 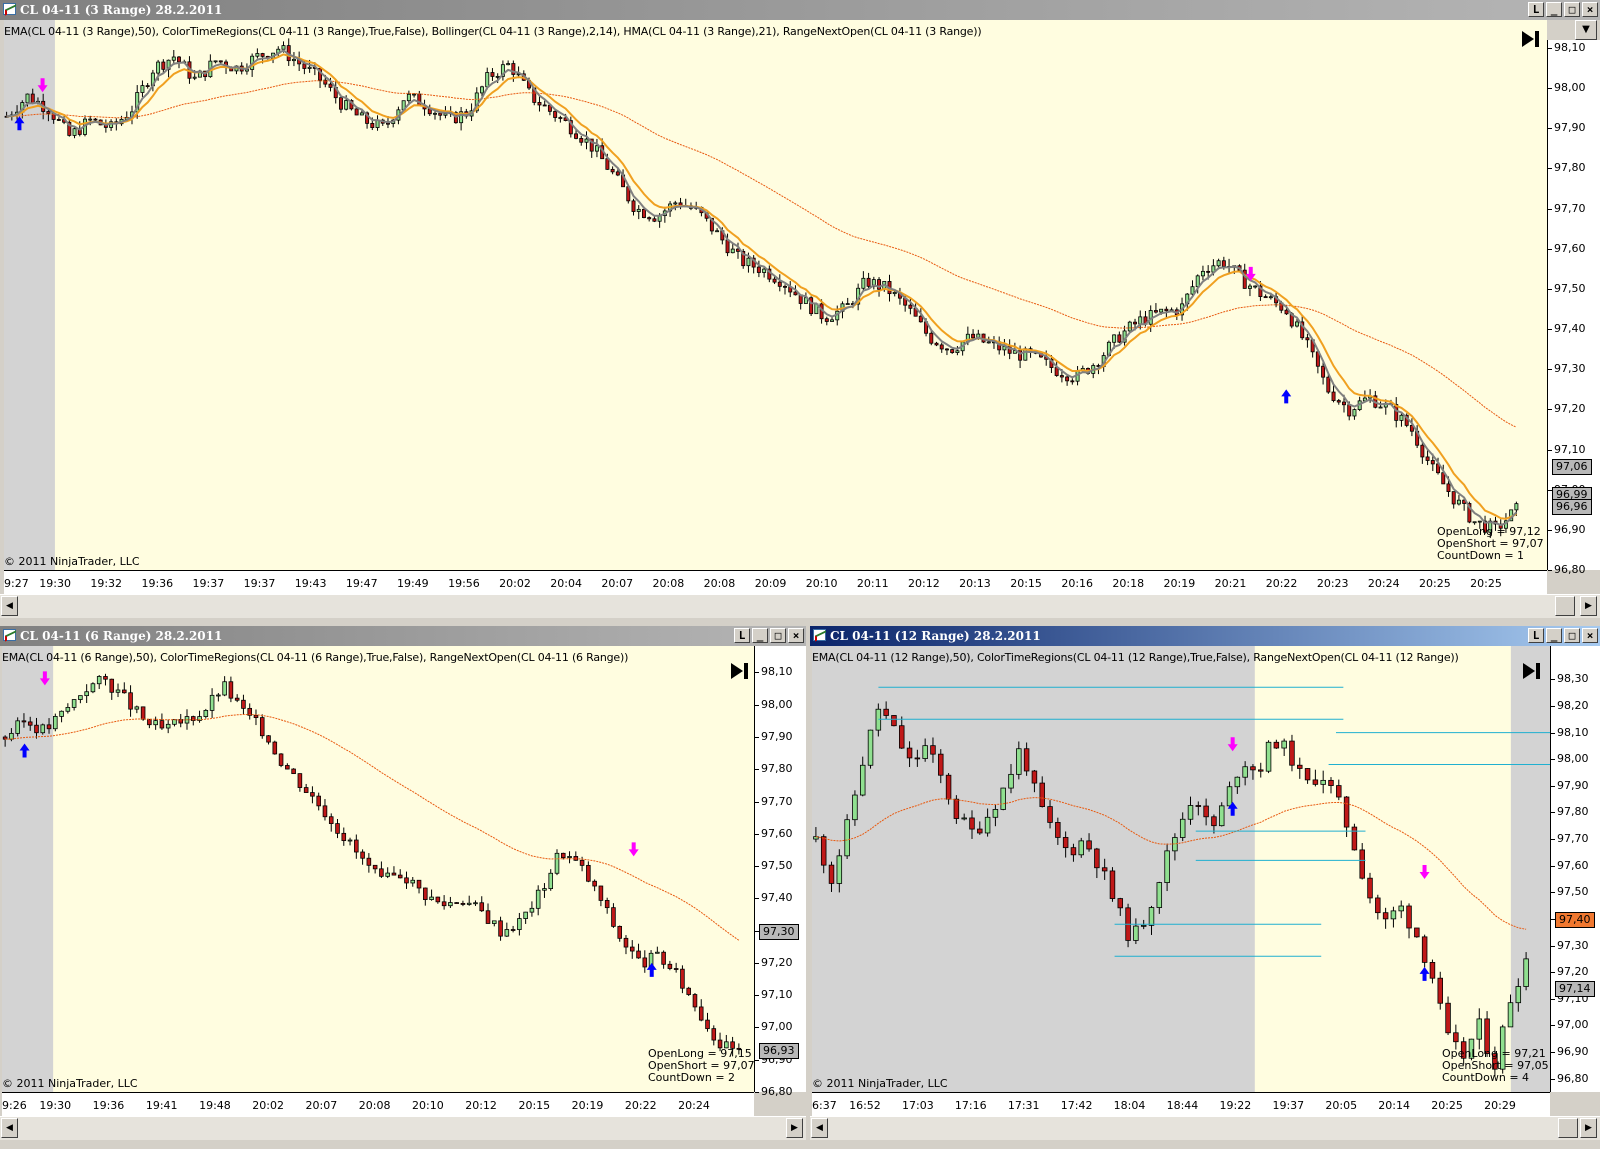 What do you see at coordinates (1586, 30) in the screenshot?
I see `chevron-down-icon: ▼` at bounding box center [1586, 30].